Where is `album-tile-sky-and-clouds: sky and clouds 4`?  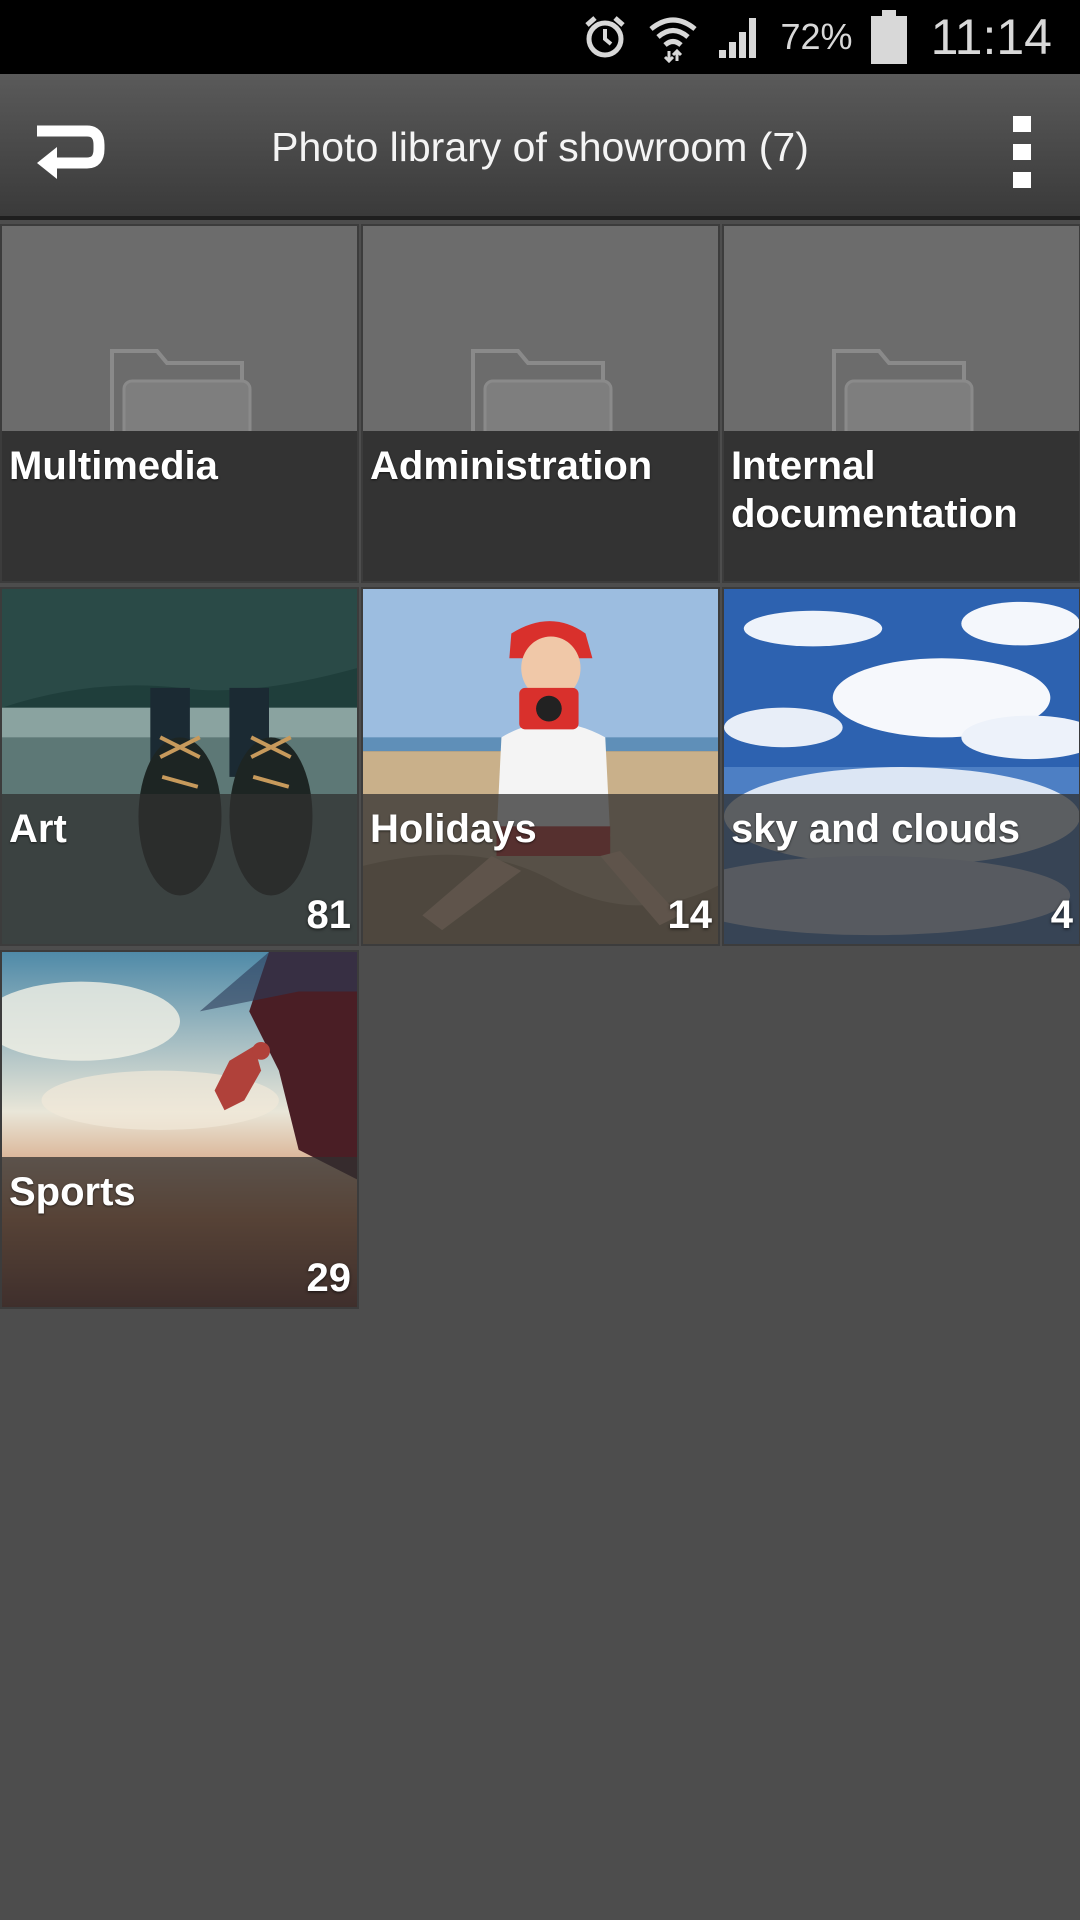
album-tile-sky-and-clouds: sky and clouds 4 is located at coordinates (901, 766).